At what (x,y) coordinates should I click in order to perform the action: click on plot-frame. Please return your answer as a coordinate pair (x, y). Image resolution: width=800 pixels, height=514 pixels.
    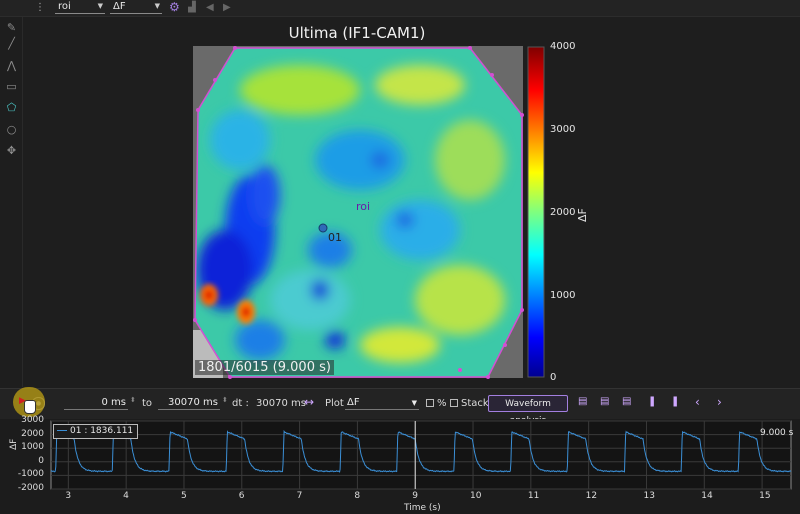
    Looking at the image, I should click on (421, 455).